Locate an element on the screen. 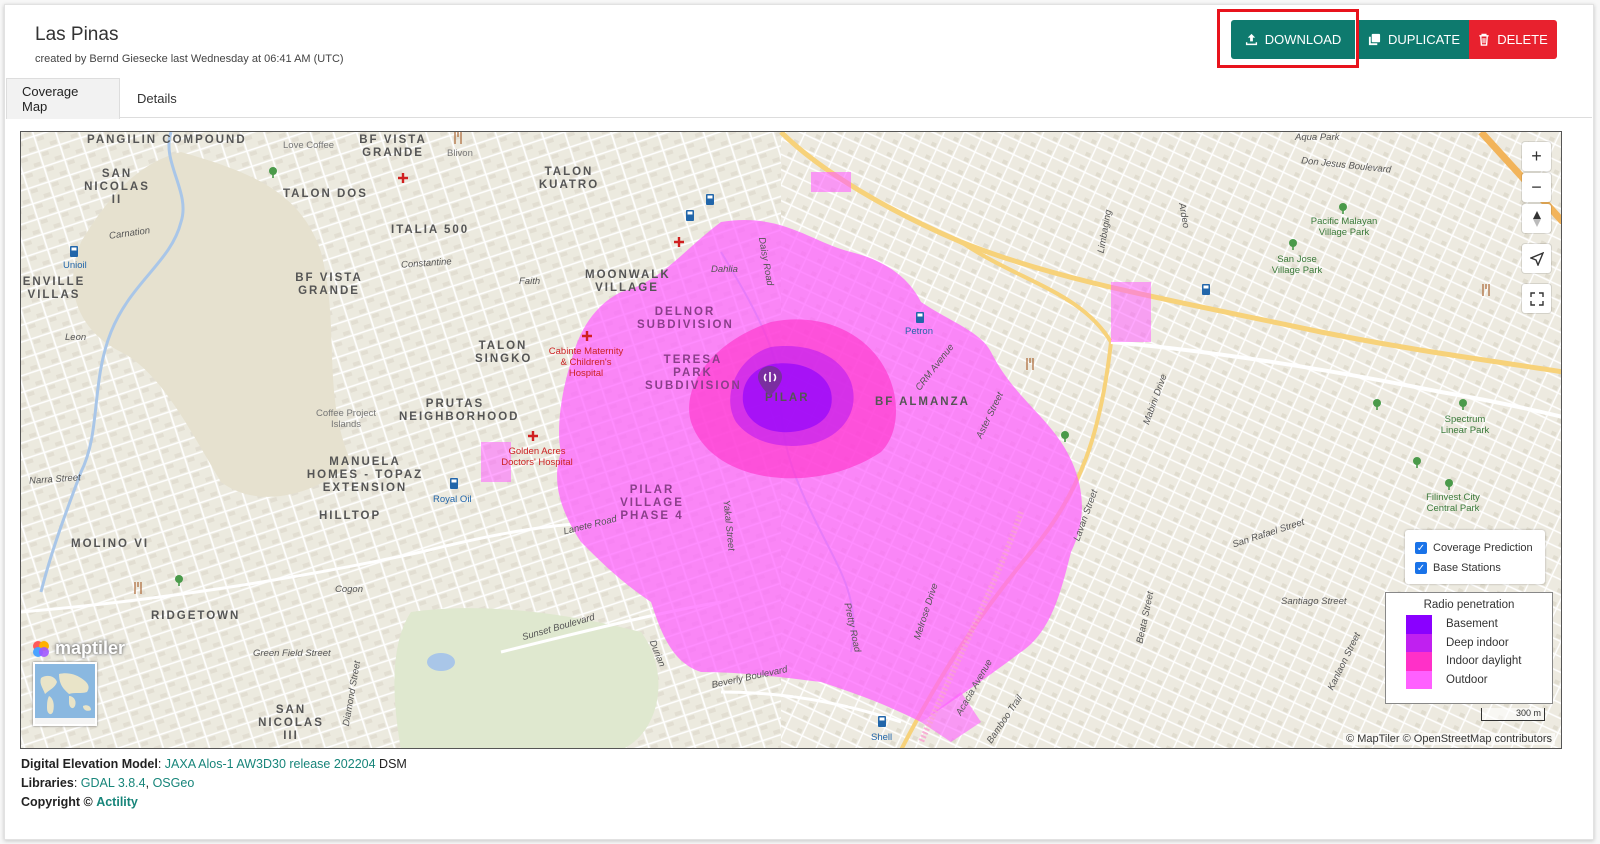  libraries-label: Libraries is located at coordinates (47, 783).